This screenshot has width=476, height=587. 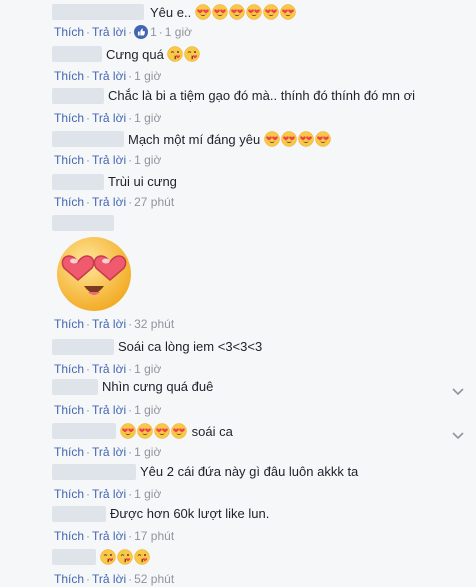 What do you see at coordinates (154, 202) in the screenshot?
I see `comment-timestamp: 27 phút` at bounding box center [154, 202].